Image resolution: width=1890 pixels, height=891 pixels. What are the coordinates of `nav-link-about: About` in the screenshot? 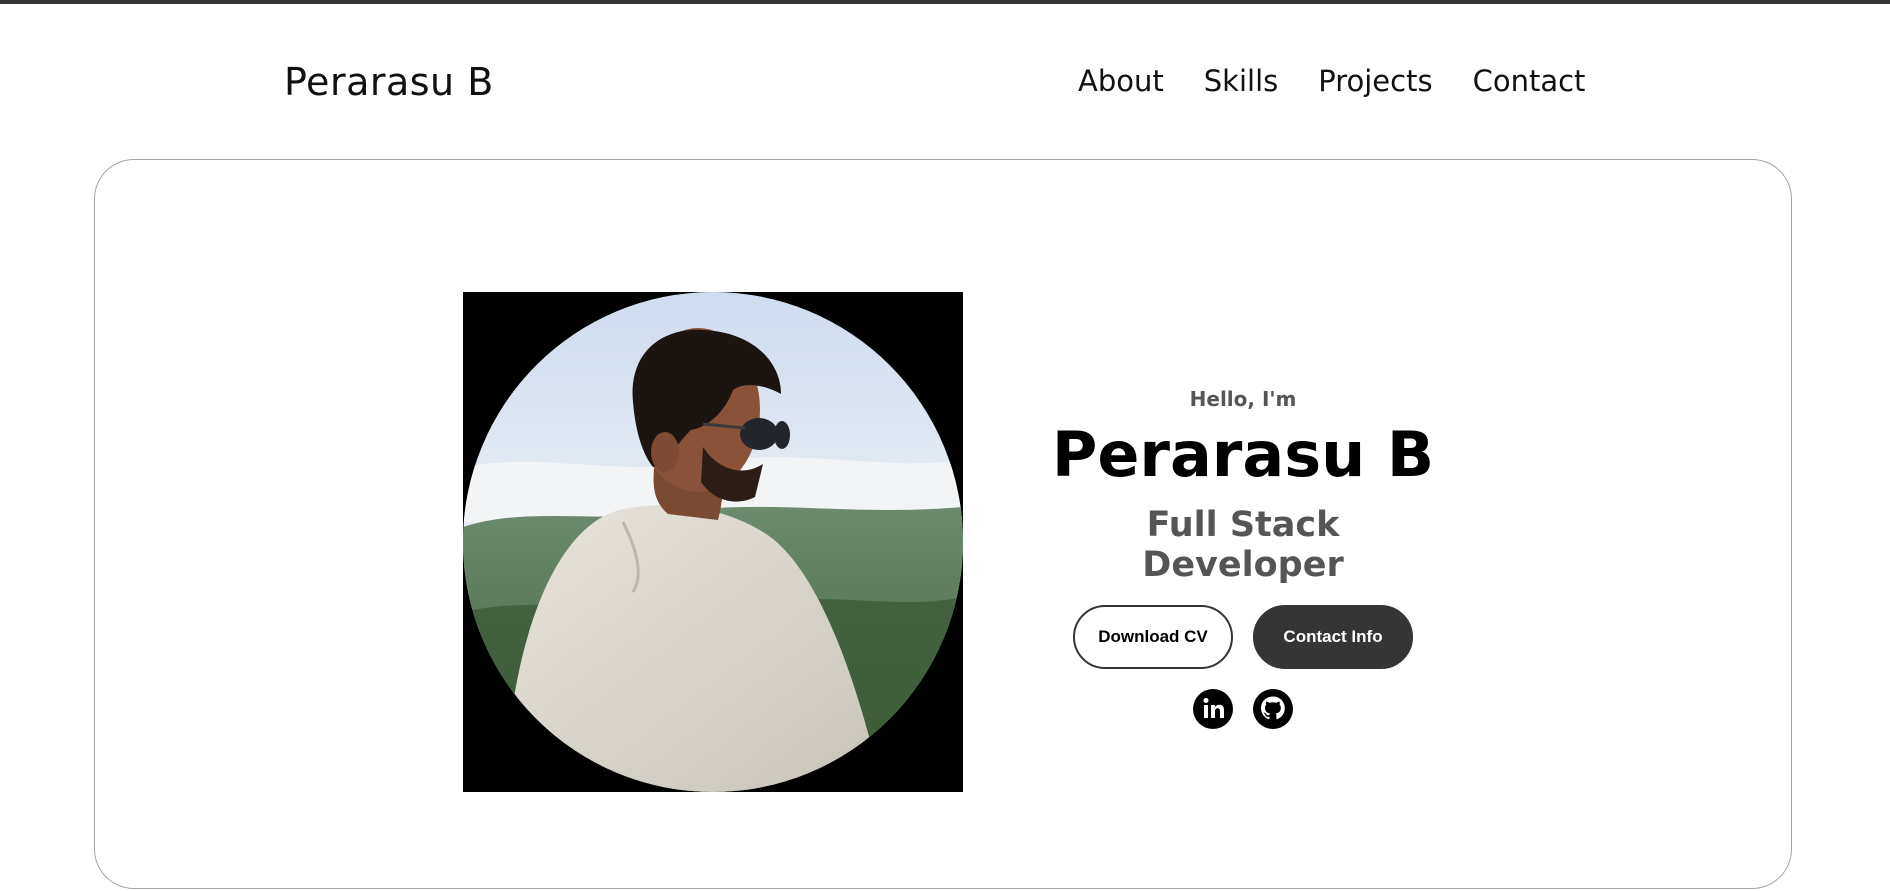 It's located at (1121, 81).